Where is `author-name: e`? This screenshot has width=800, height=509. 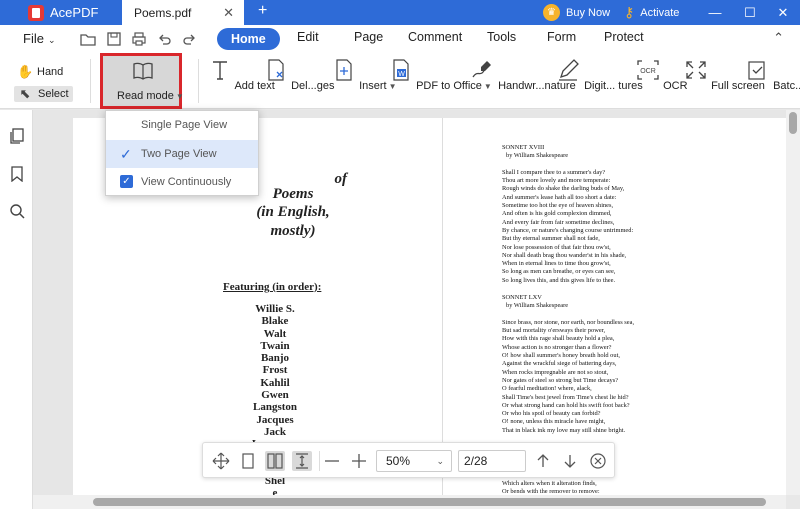
author-name: e is located at coordinates (275, 491).